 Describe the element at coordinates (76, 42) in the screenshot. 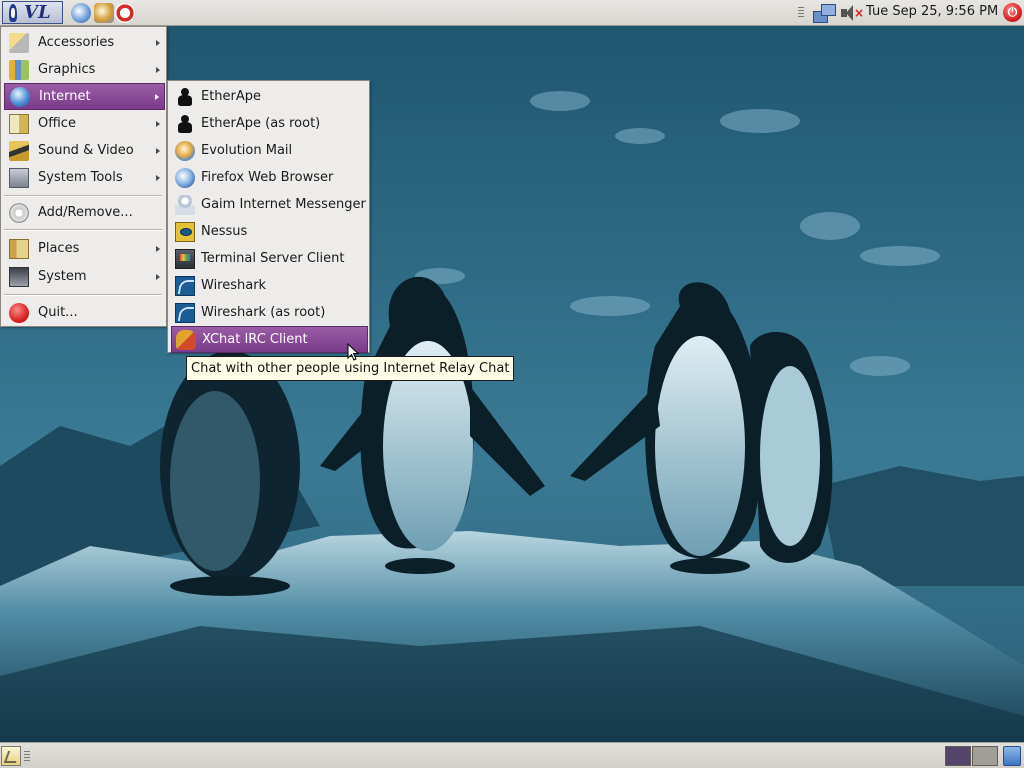

I see `menu-item-label: Accessories` at that location.